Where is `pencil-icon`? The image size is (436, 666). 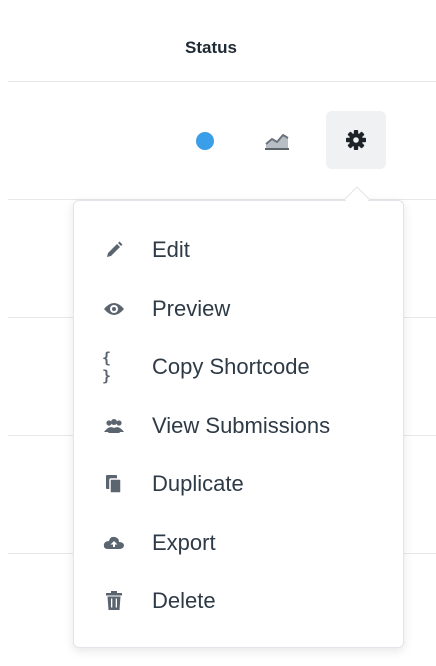
pencil-icon is located at coordinates (114, 250).